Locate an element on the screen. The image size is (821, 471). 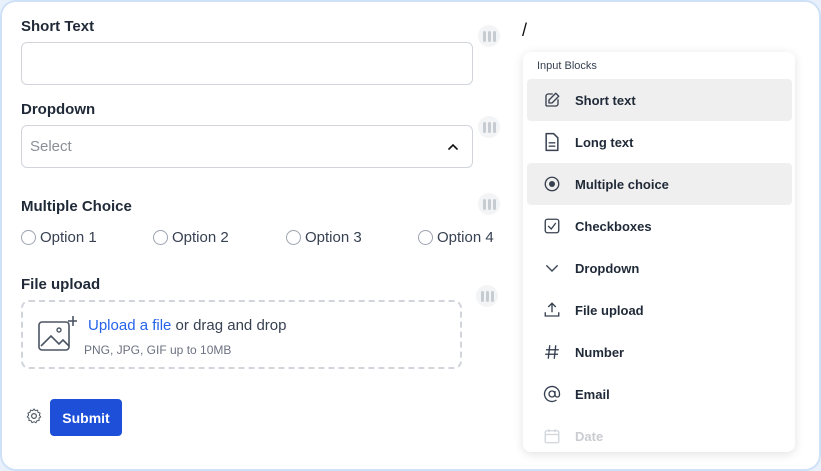
menu-item-date: Date is located at coordinates (659, 433).